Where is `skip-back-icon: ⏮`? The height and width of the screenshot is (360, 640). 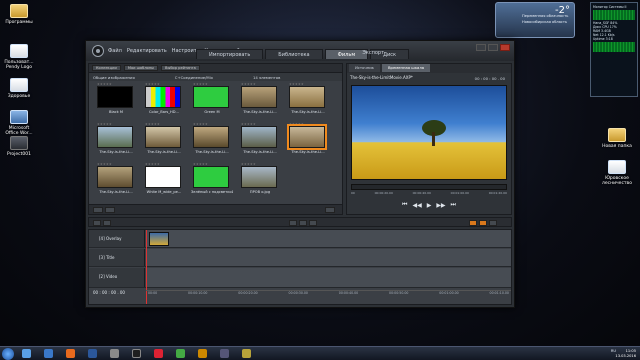 skip-back-icon: ⏮ is located at coordinates (404, 205).